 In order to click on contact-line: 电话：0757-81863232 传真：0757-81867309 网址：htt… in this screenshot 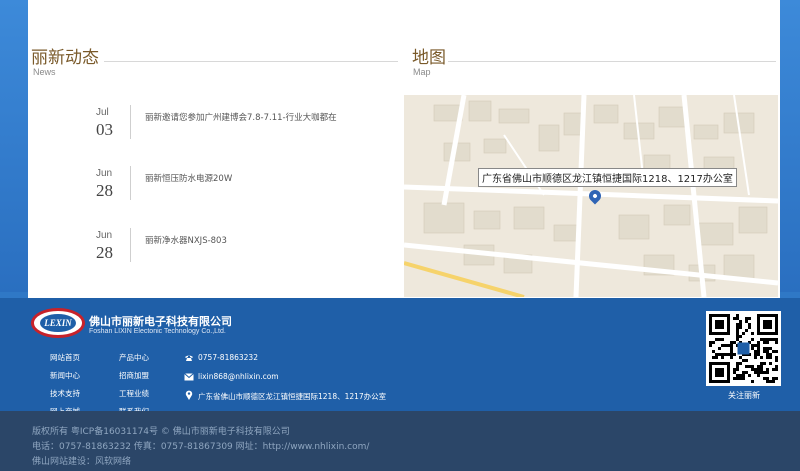, I will do `click(201, 447)`.